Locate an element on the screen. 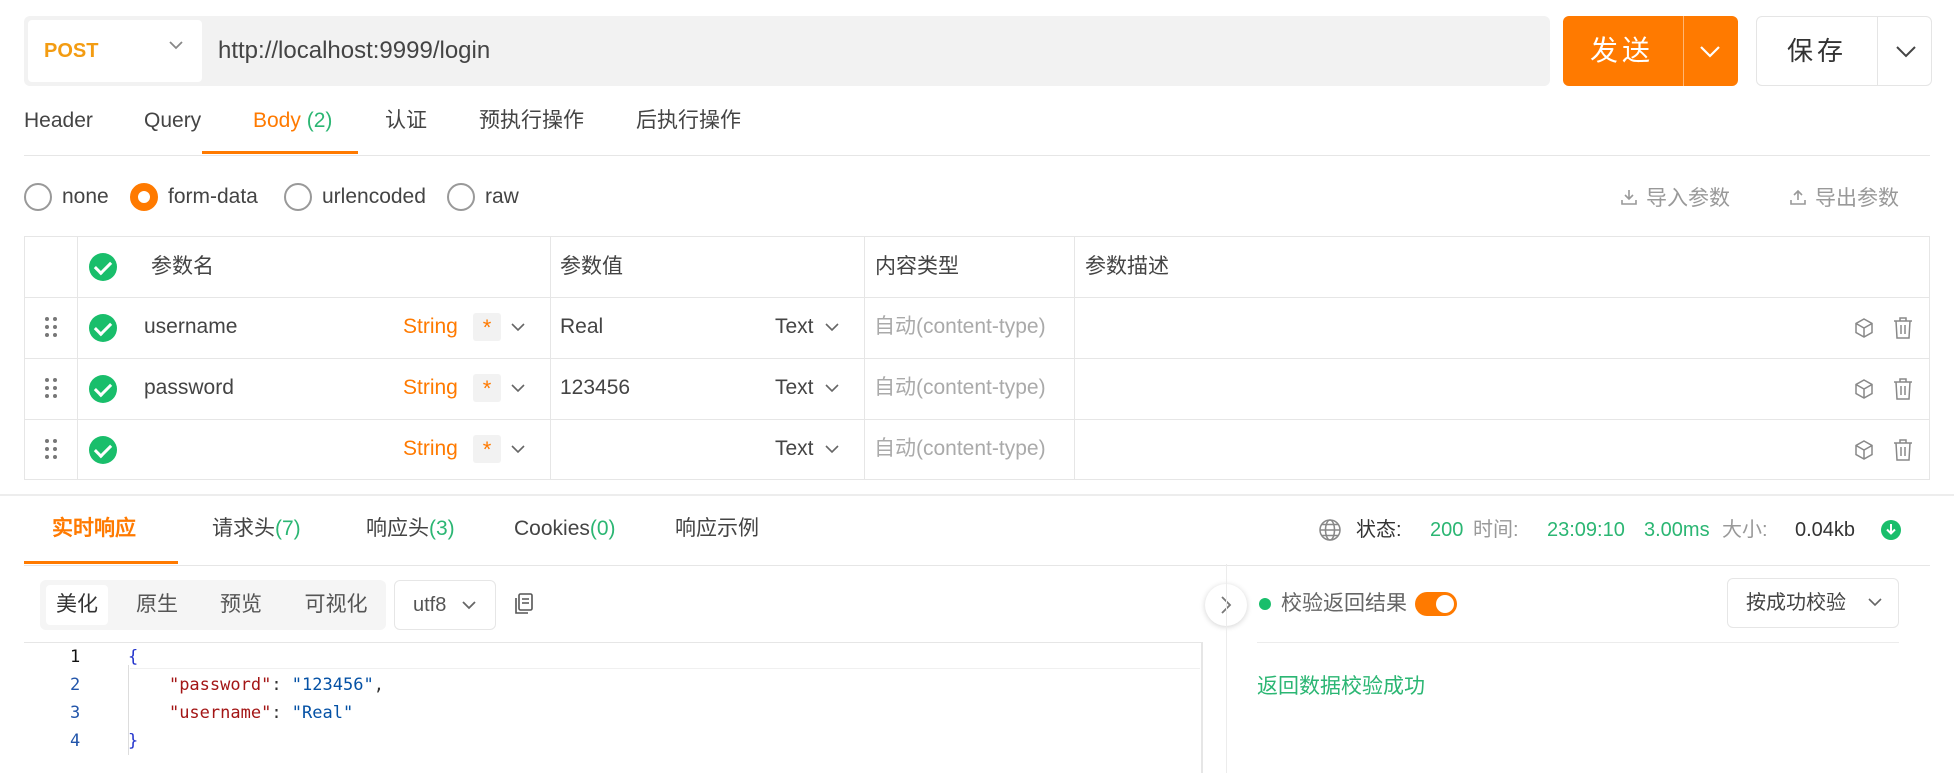 The image size is (1954, 773). code-line: "password": "123456", is located at coordinates (276, 685).